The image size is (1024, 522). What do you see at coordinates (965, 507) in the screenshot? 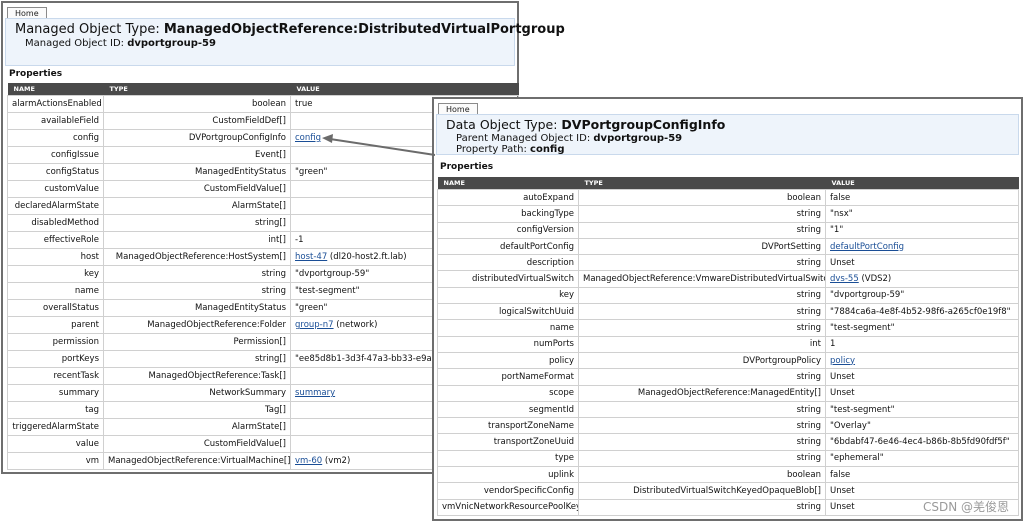
I see `watermark: CSDN @羌俊恩` at bounding box center [965, 507].